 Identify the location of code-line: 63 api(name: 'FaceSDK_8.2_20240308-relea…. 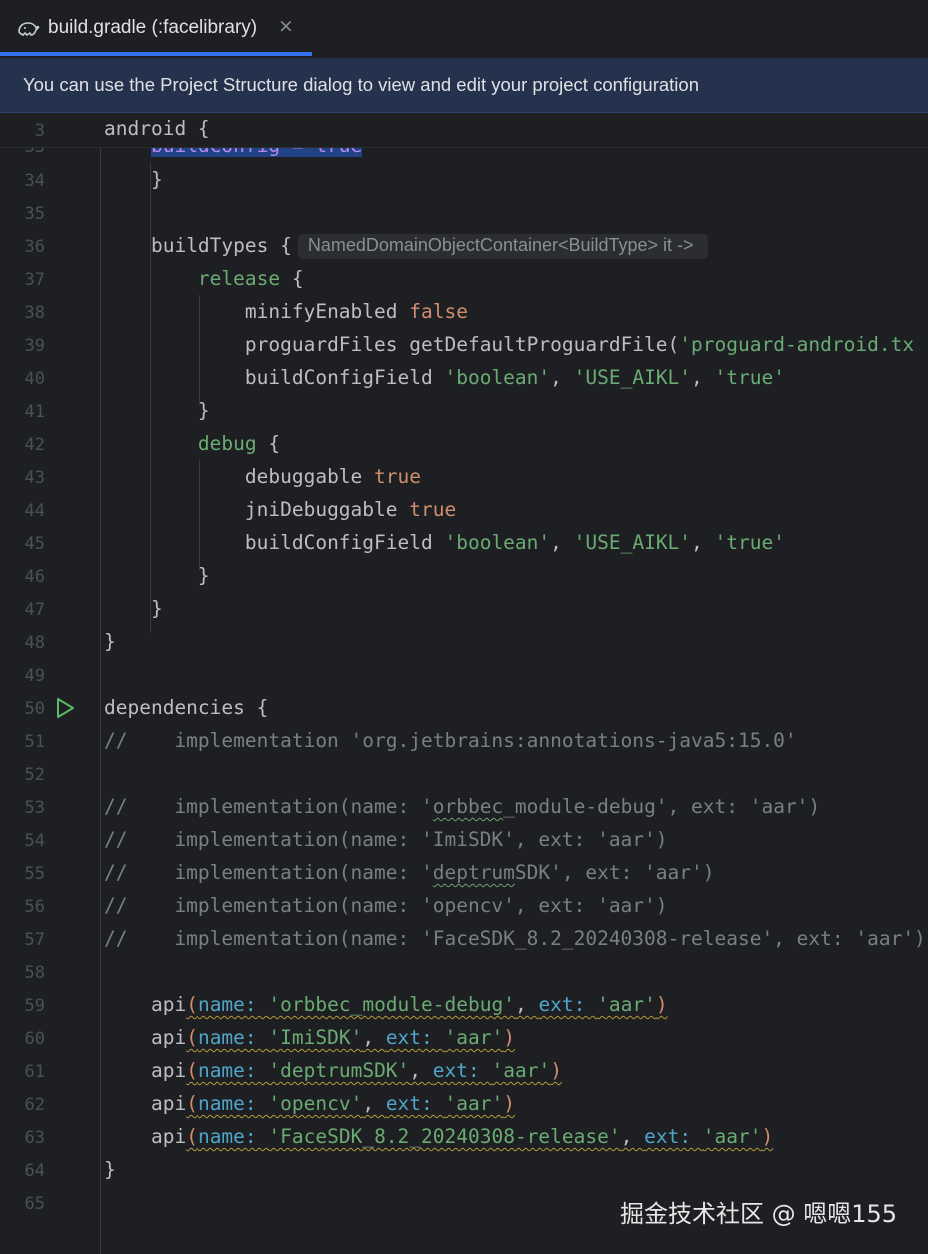
(464, 1136).